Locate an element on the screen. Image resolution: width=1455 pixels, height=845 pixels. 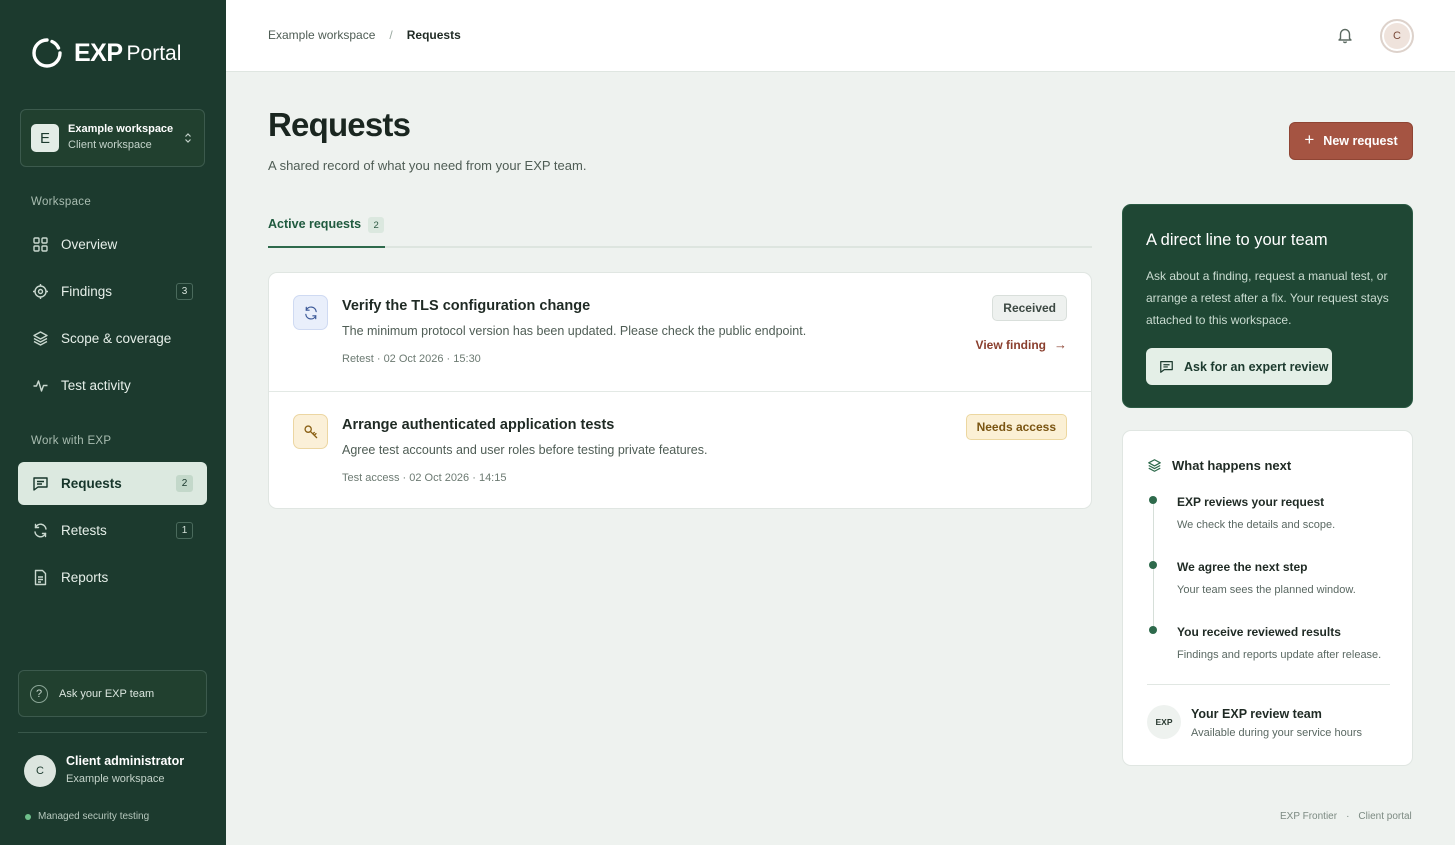
retests-count-badge: 1 is located at coordinates (184, 530).